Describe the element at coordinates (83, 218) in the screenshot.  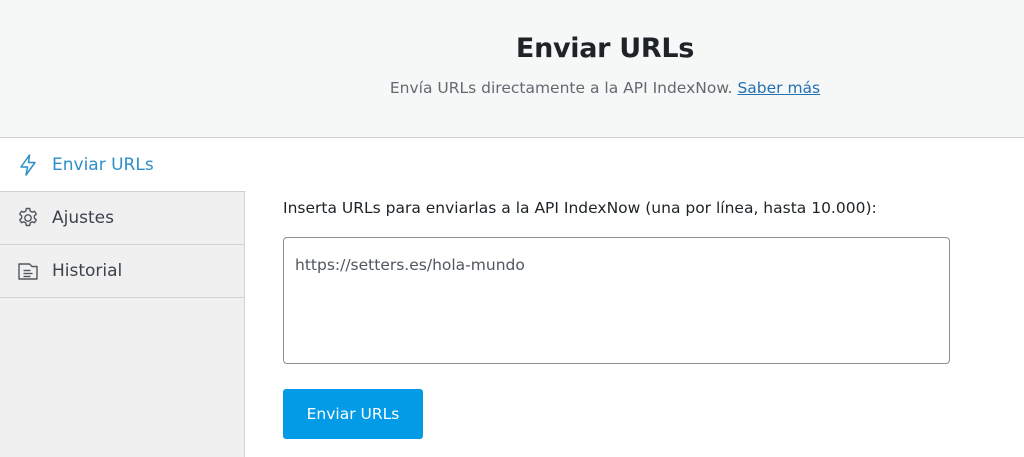
I see `sidebar-item-label: Ajustes` at that location.